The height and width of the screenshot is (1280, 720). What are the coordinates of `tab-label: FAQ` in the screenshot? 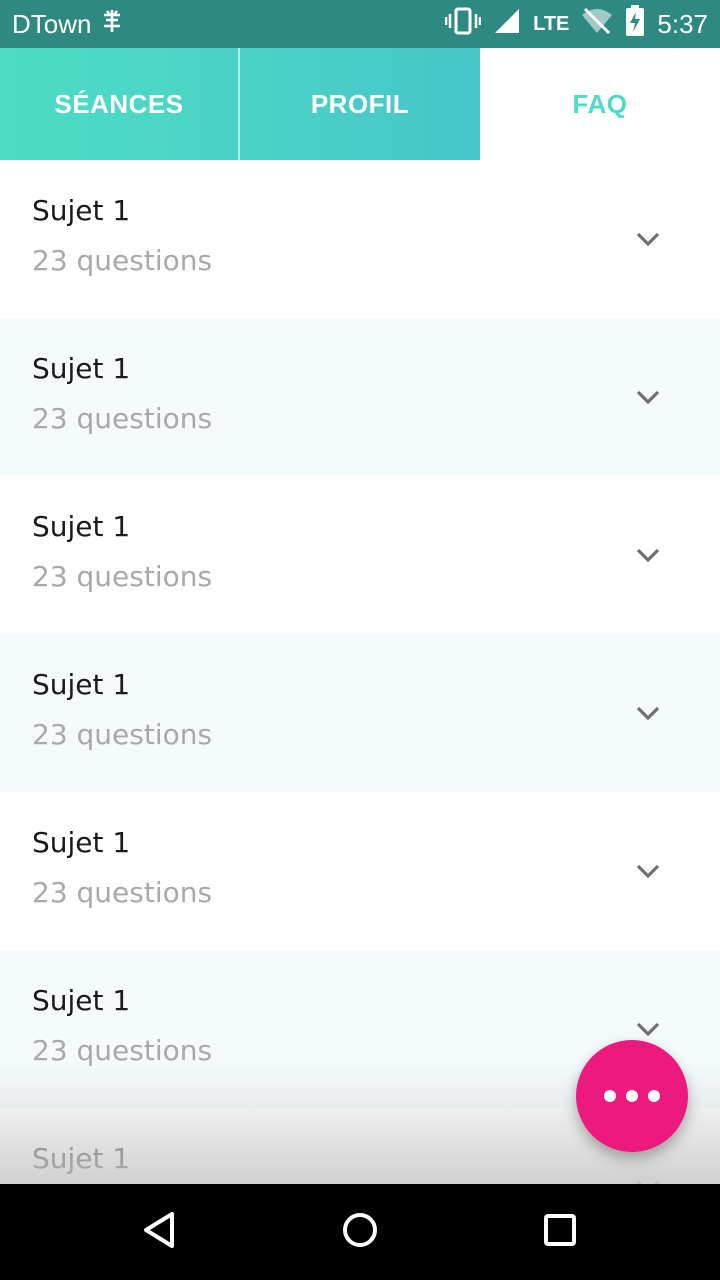 It's located at (600, 103).